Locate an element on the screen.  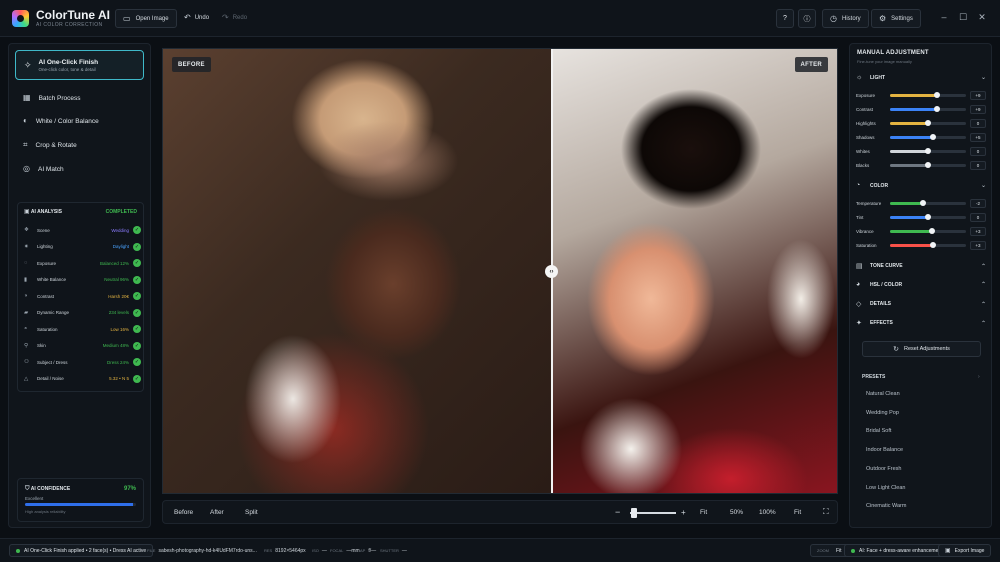
zoom-50-button: 50% is located at coordinates (736, 512).